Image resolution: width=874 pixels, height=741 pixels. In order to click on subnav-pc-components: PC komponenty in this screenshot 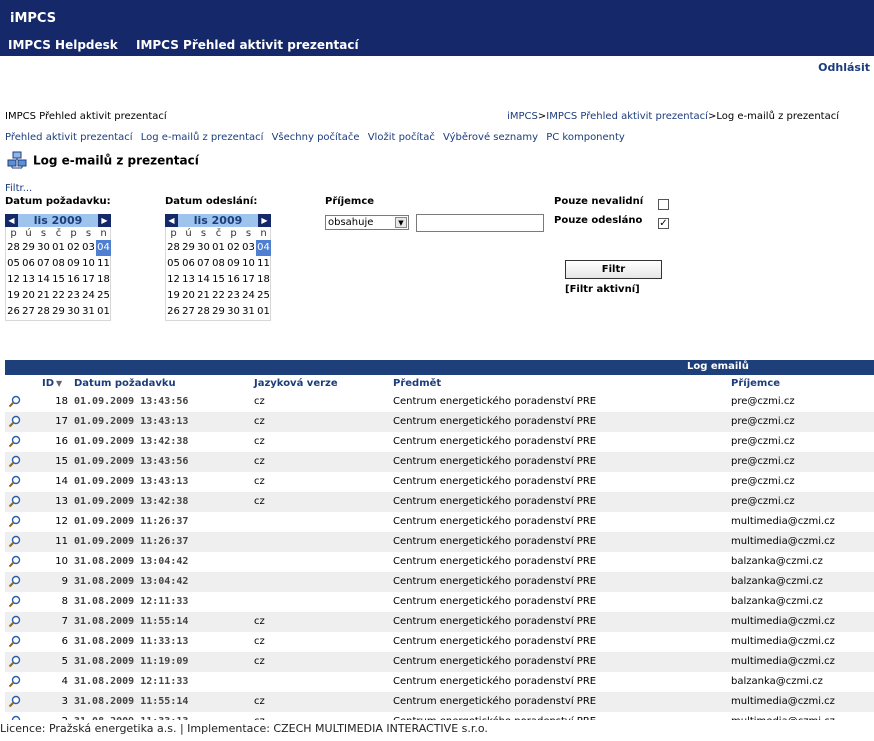, I will do `click(585, 137)`.